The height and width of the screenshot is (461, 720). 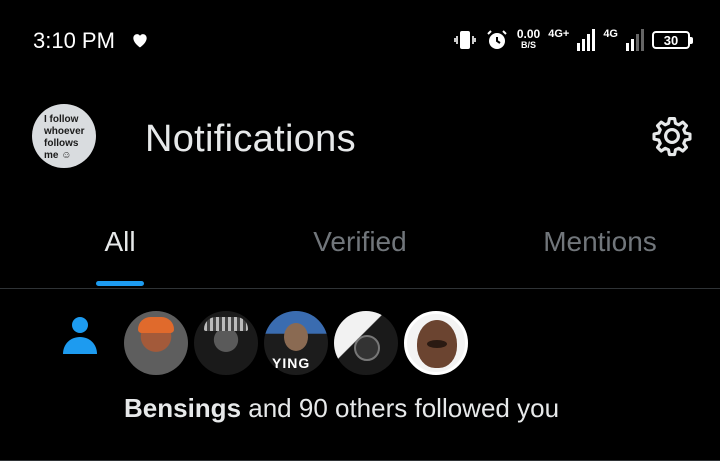 I want to click on alarm-icon, so click(x=497, y=39).